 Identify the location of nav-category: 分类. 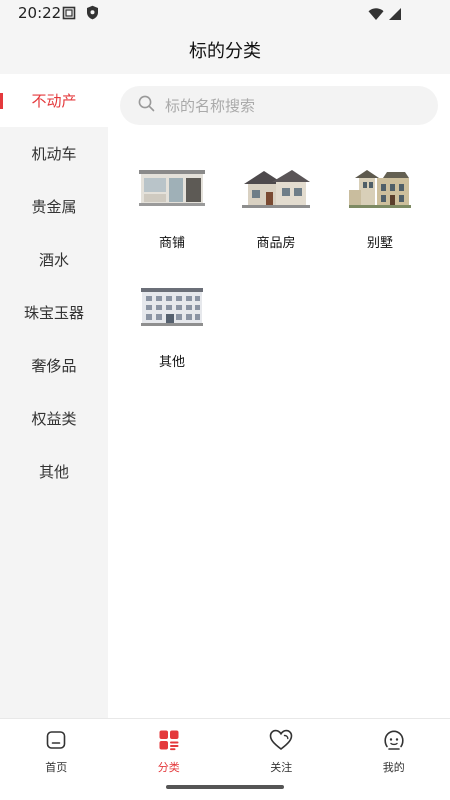
(169, 747).